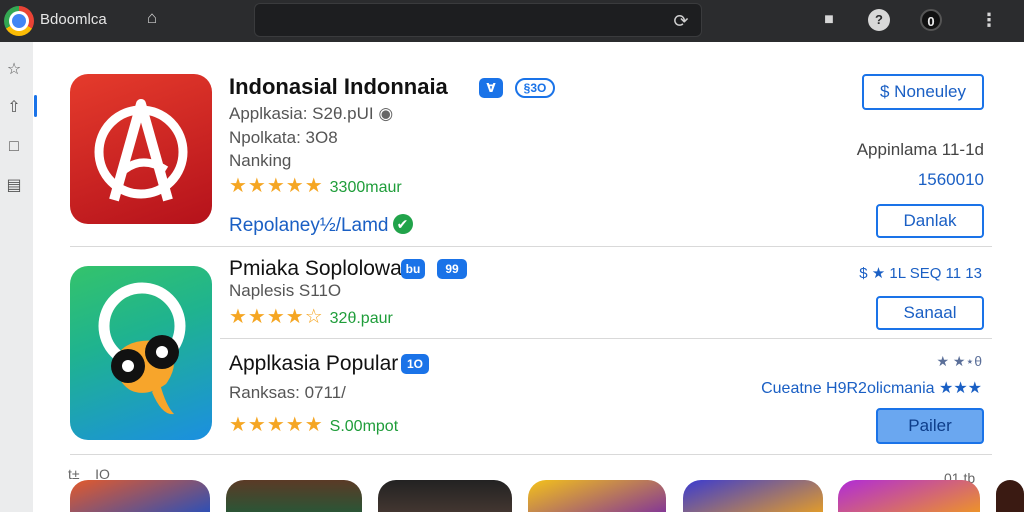  Describe the element at coordinates (402, 224) in the screenshot. I see `verified-check-icon: ✔` at that location.